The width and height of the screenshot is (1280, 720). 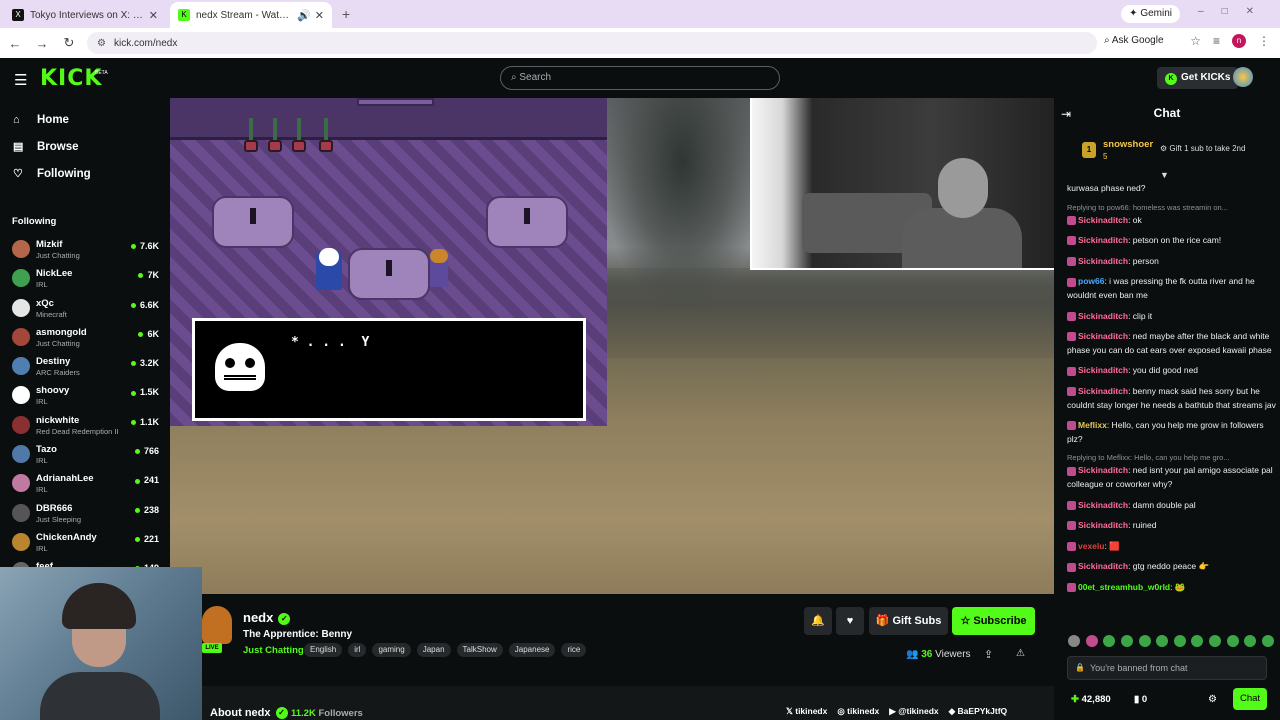 I want to click on share-icon: ⇪, so click(x=988, y=654).